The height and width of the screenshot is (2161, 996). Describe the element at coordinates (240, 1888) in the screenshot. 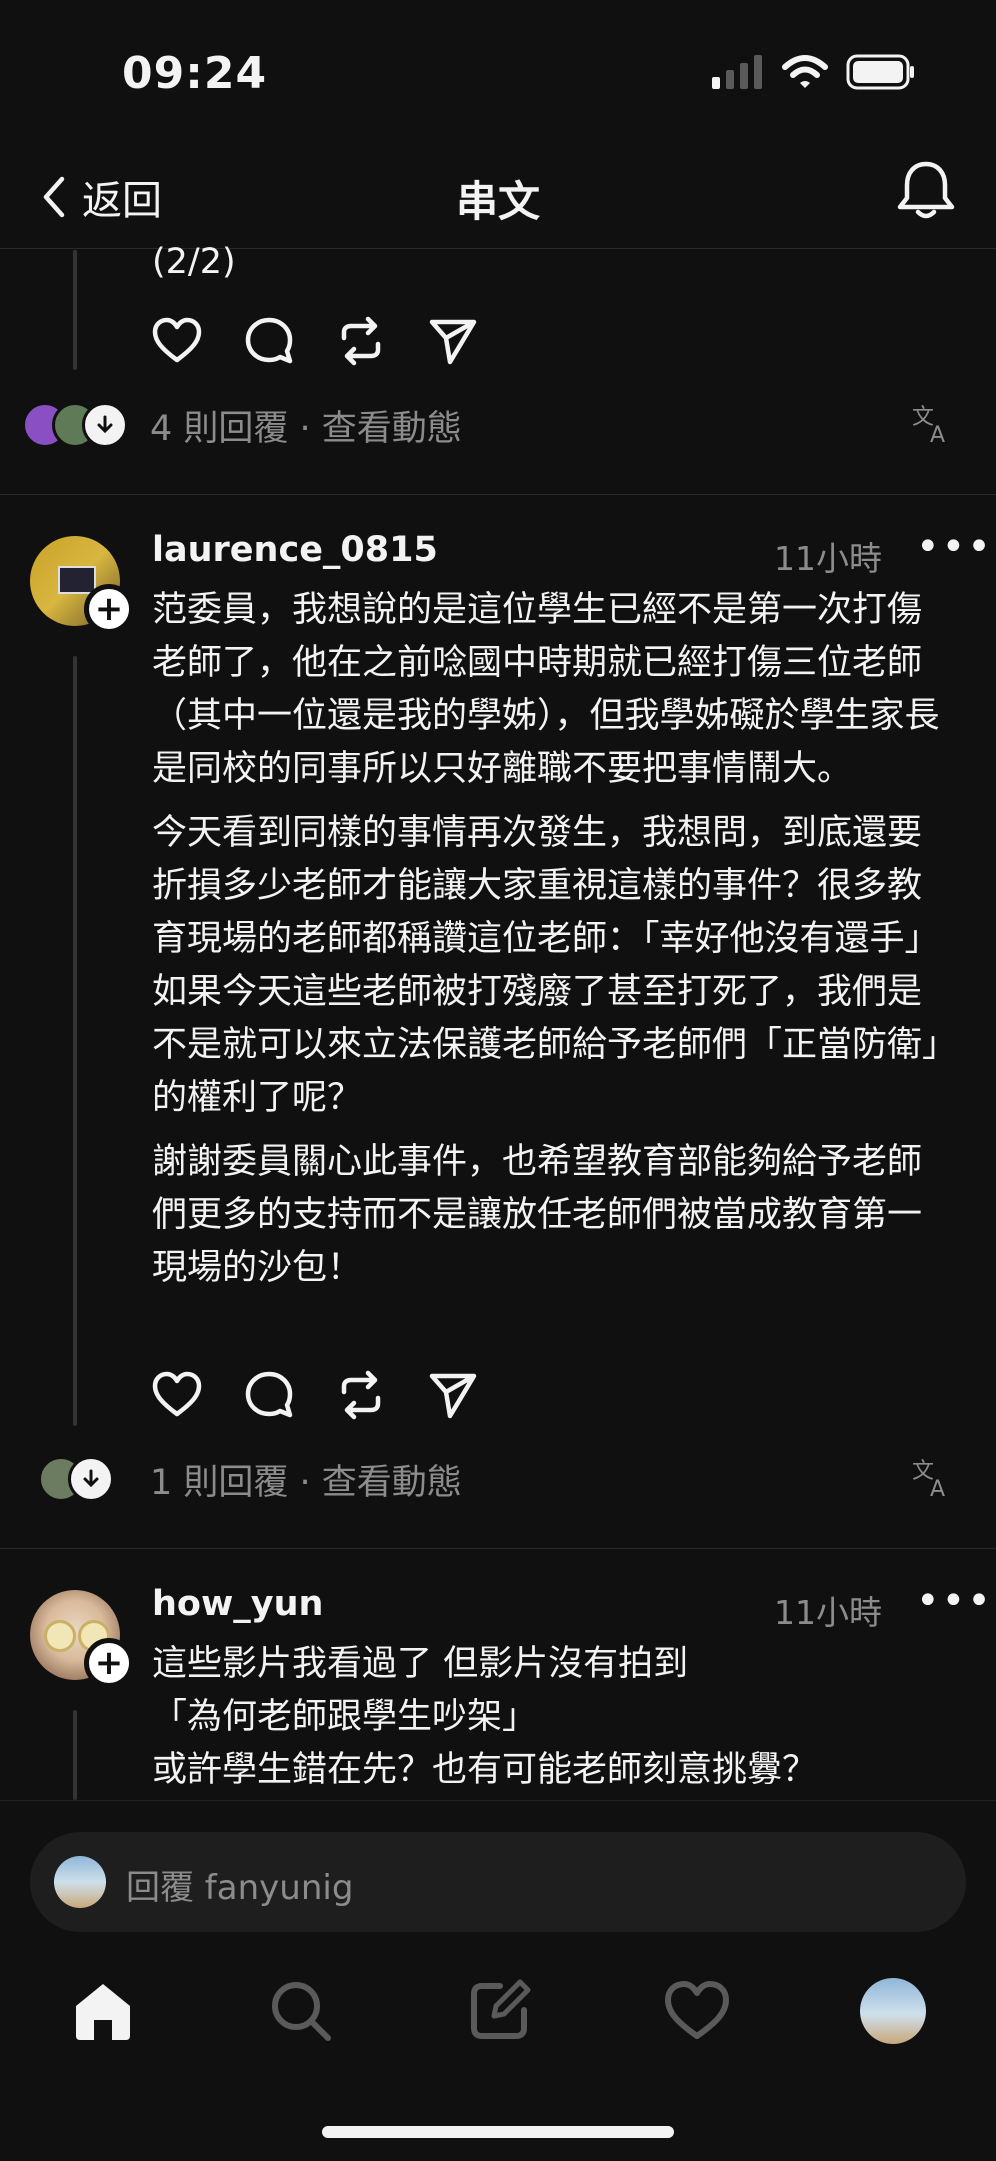

I see `reply-placeholder: 回覆 fanyunig` at that location.